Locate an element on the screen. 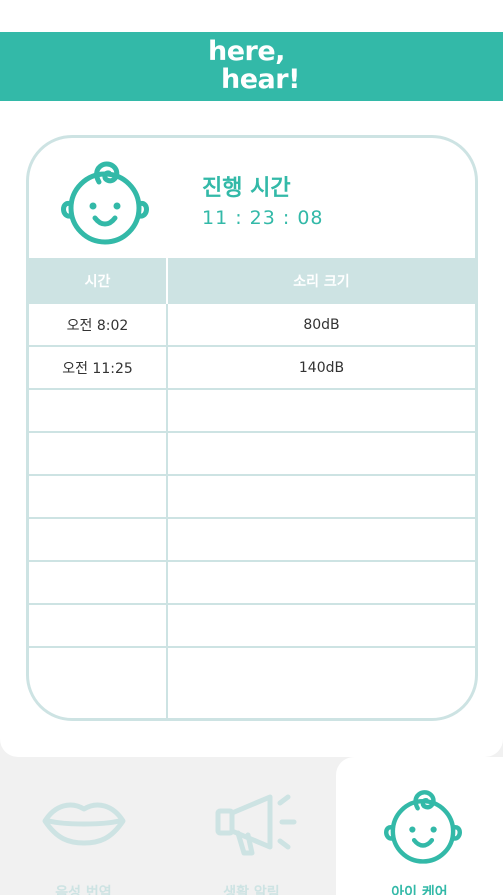  cell-volume: 140dB is located at coordinates (321, 367).